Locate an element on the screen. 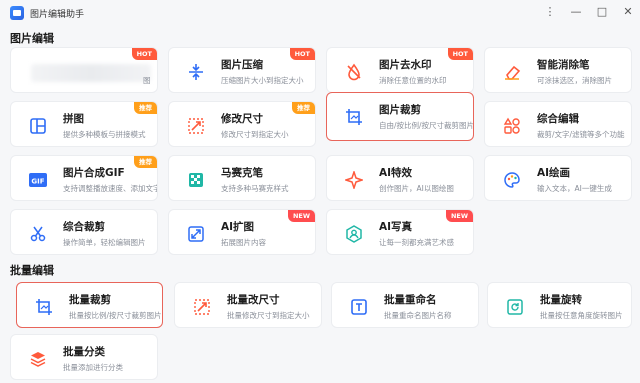 The image size is (640, 383). eraser-icon is located at coordinates (512, 72).